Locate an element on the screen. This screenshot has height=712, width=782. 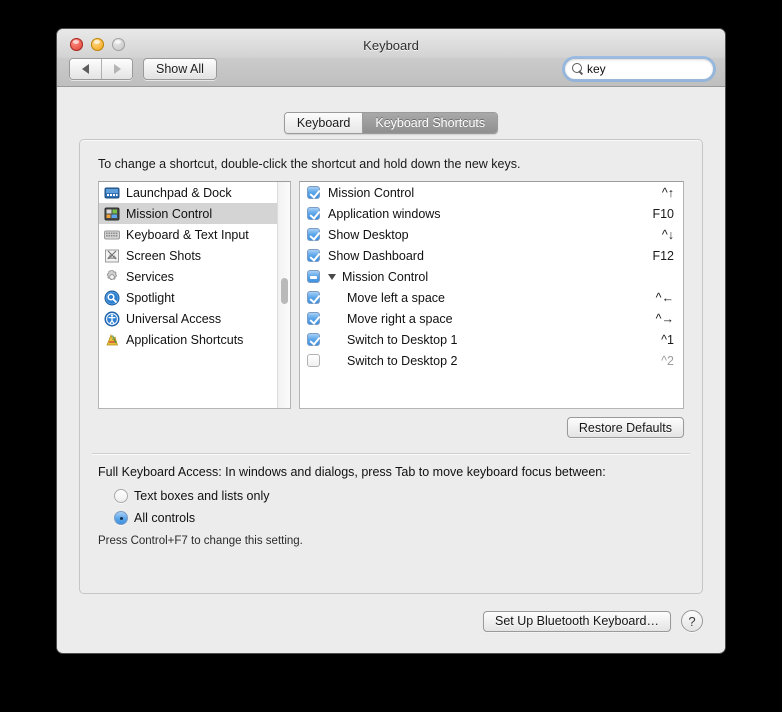
back-forward-segmented-control is located at coordinates (101, 69).